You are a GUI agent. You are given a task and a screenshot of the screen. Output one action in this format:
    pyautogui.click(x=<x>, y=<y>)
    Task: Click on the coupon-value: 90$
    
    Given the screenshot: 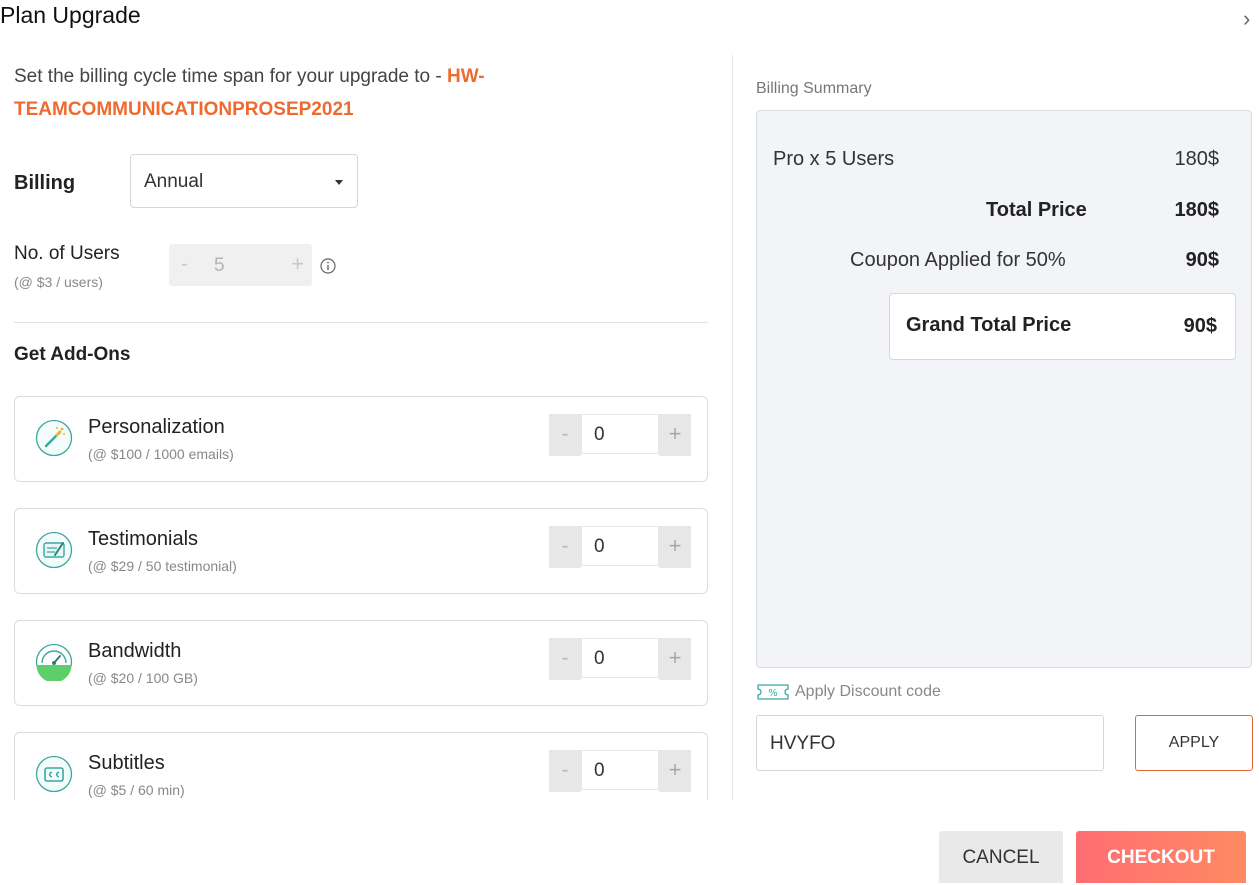 What is the action you would take?
    pyautogui.click(x=1202, y=260)
    